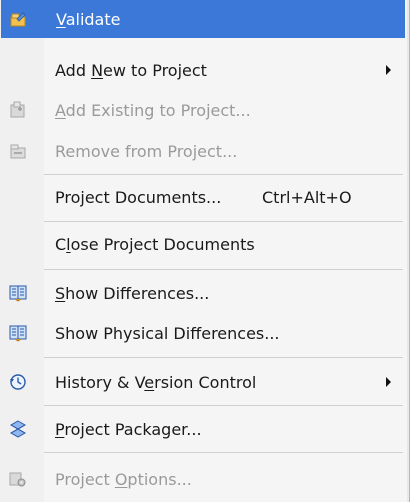 The image size is (411, 502). I want to click on menu-right-border, so click(408, 251).